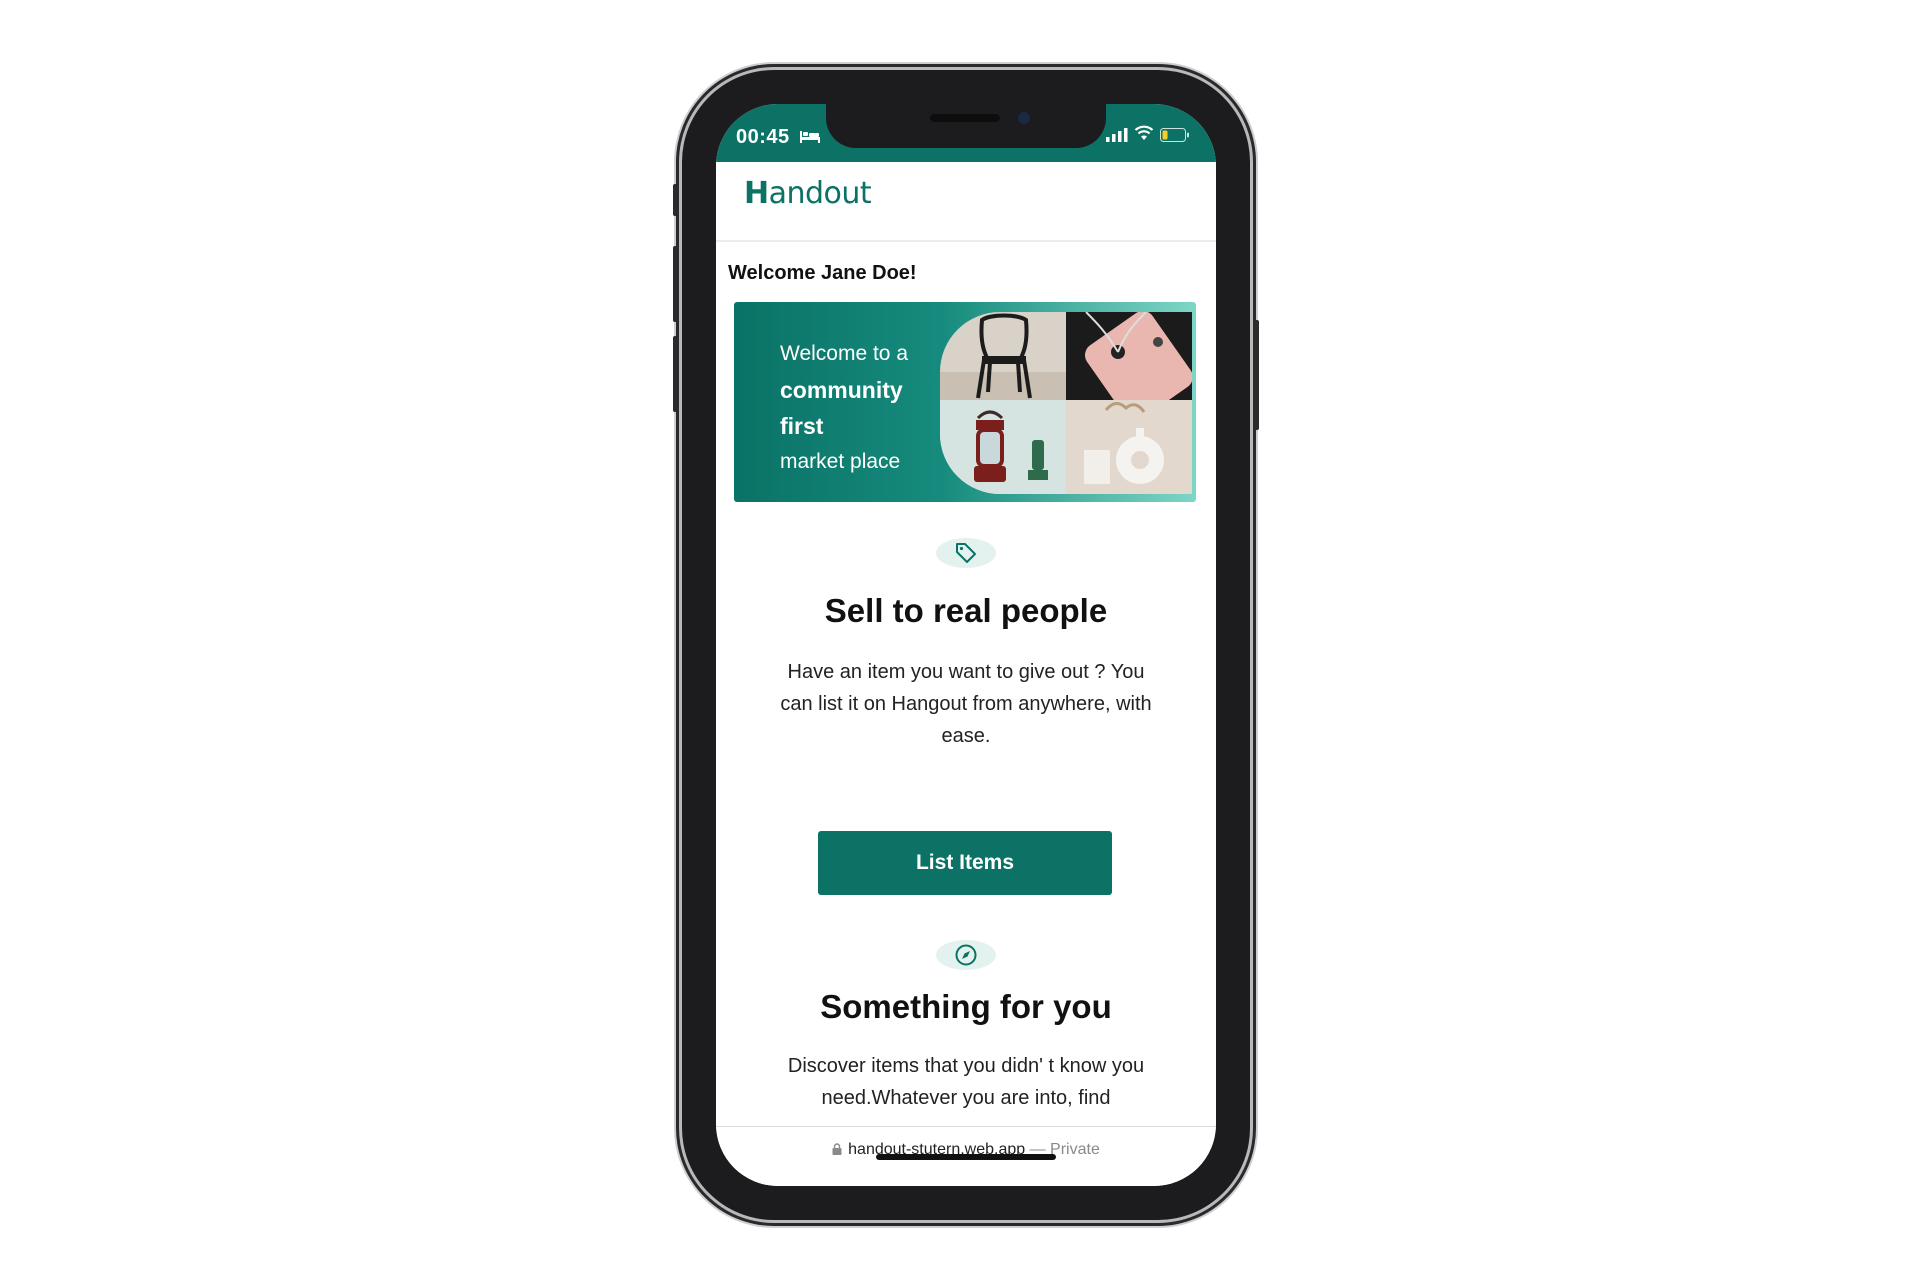 Image resolution: width=1920 pixels, height=1280 pixels. What do you see at coordinates (676, 374) in the screenshot?
I see `volume-down-button` at bounding box center [676, 374].